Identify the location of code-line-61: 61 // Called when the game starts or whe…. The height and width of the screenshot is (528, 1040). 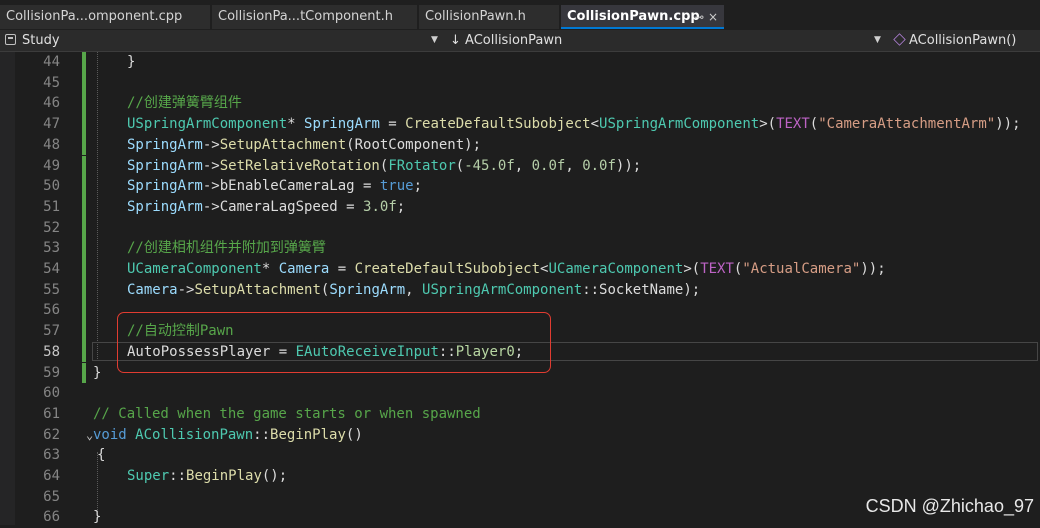
(520, 414).